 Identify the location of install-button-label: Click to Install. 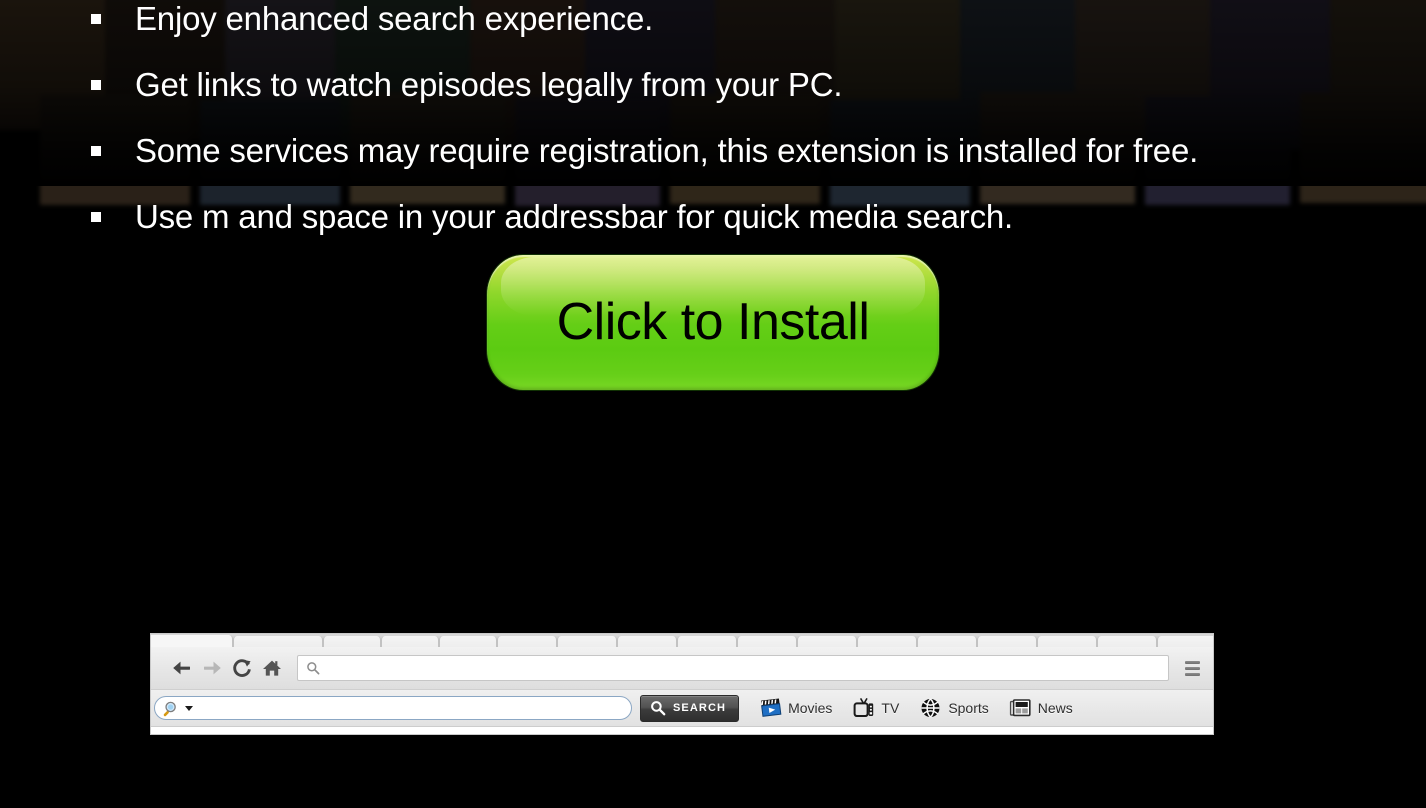
(713, 322).